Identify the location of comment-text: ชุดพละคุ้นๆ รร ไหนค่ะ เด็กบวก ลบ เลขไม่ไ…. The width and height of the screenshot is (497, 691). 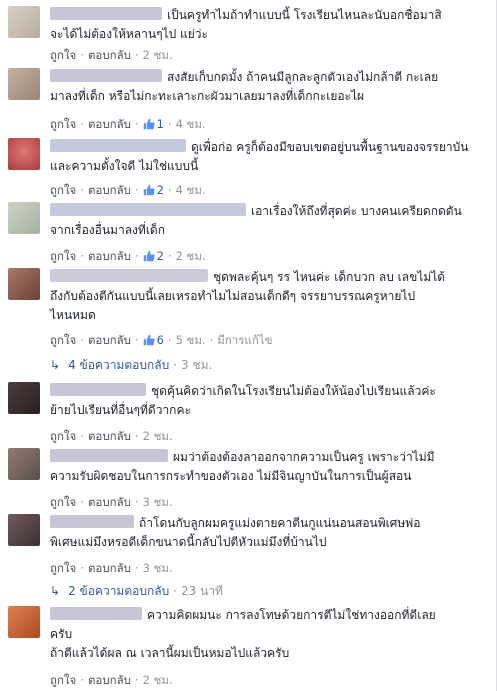
(329, 277).